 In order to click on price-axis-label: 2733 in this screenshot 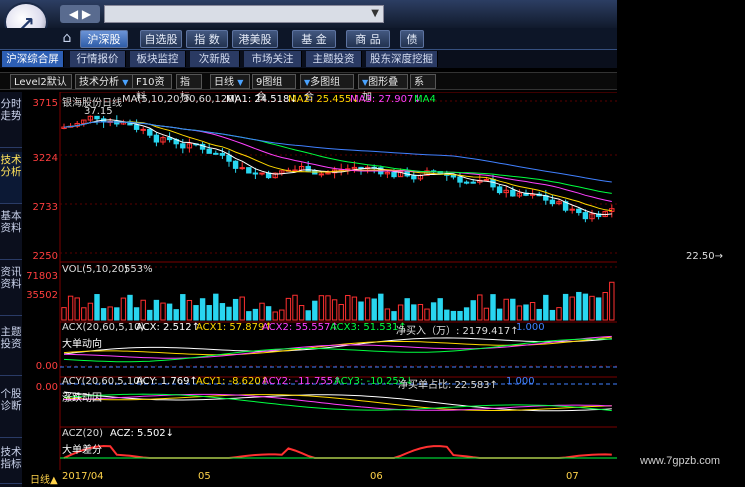, I will do `click(45, 207)`.